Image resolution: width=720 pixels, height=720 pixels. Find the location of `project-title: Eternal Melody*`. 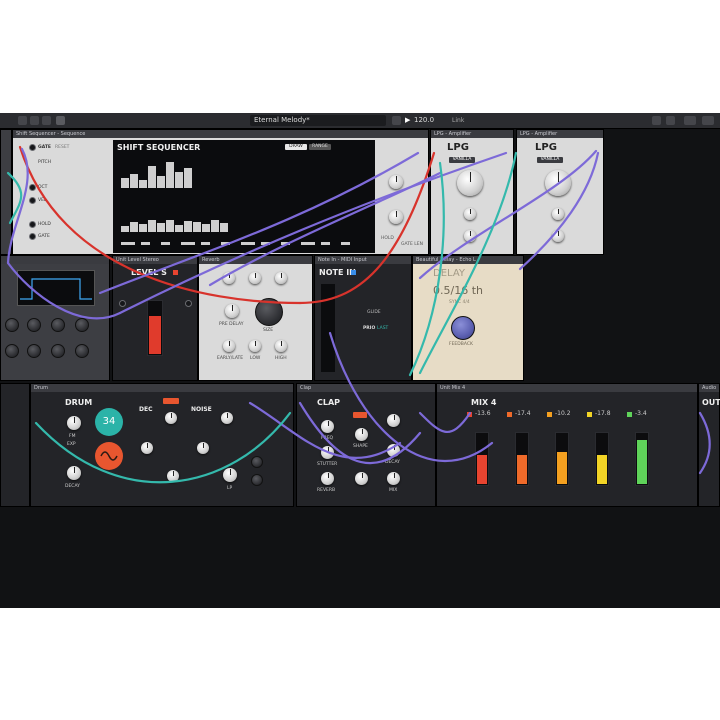

project-title: Eternal Melody* is located at coordinates (318, 120).